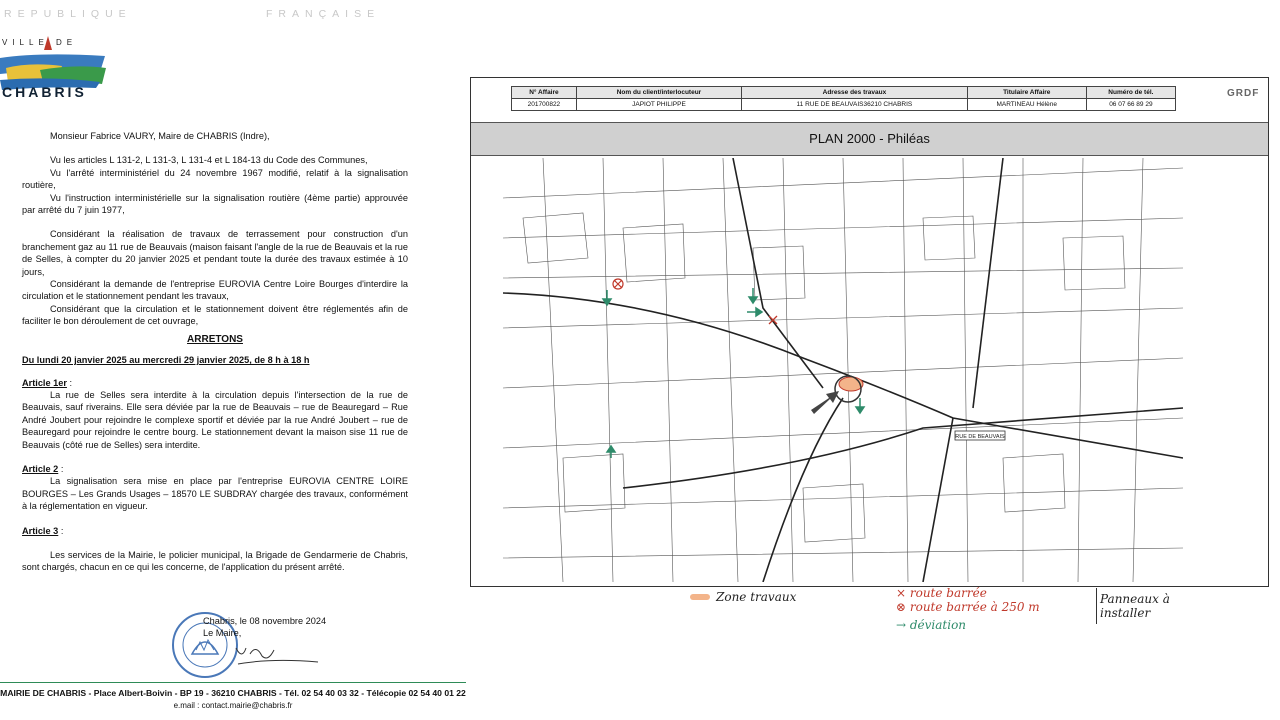 The width and height of the screenshot is (1280, 720). What do you see at coordinates (233, 705) in the screenshot?
I see `footer-email: e.mail : contact.mairie@chabris.fr` at bounding box center [233, 705].